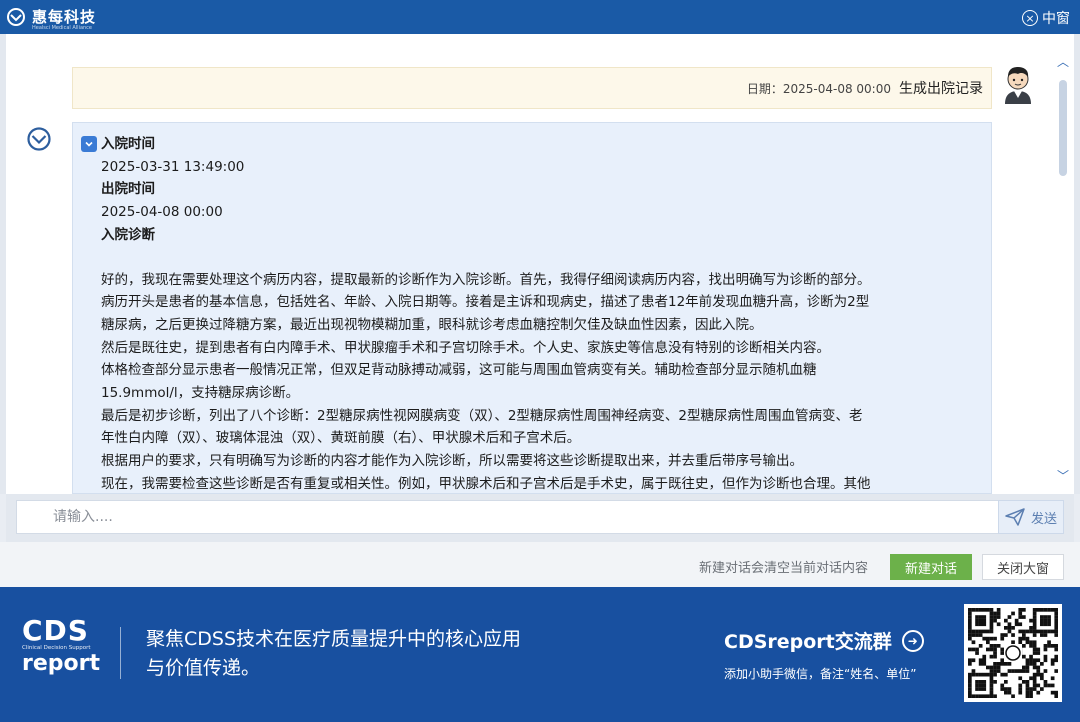 The width and height of the screenshot is (1080, 722). Describe the element at coordinates (39, 139) in the screenshot. I see `assistant-logo-icon` at that location.